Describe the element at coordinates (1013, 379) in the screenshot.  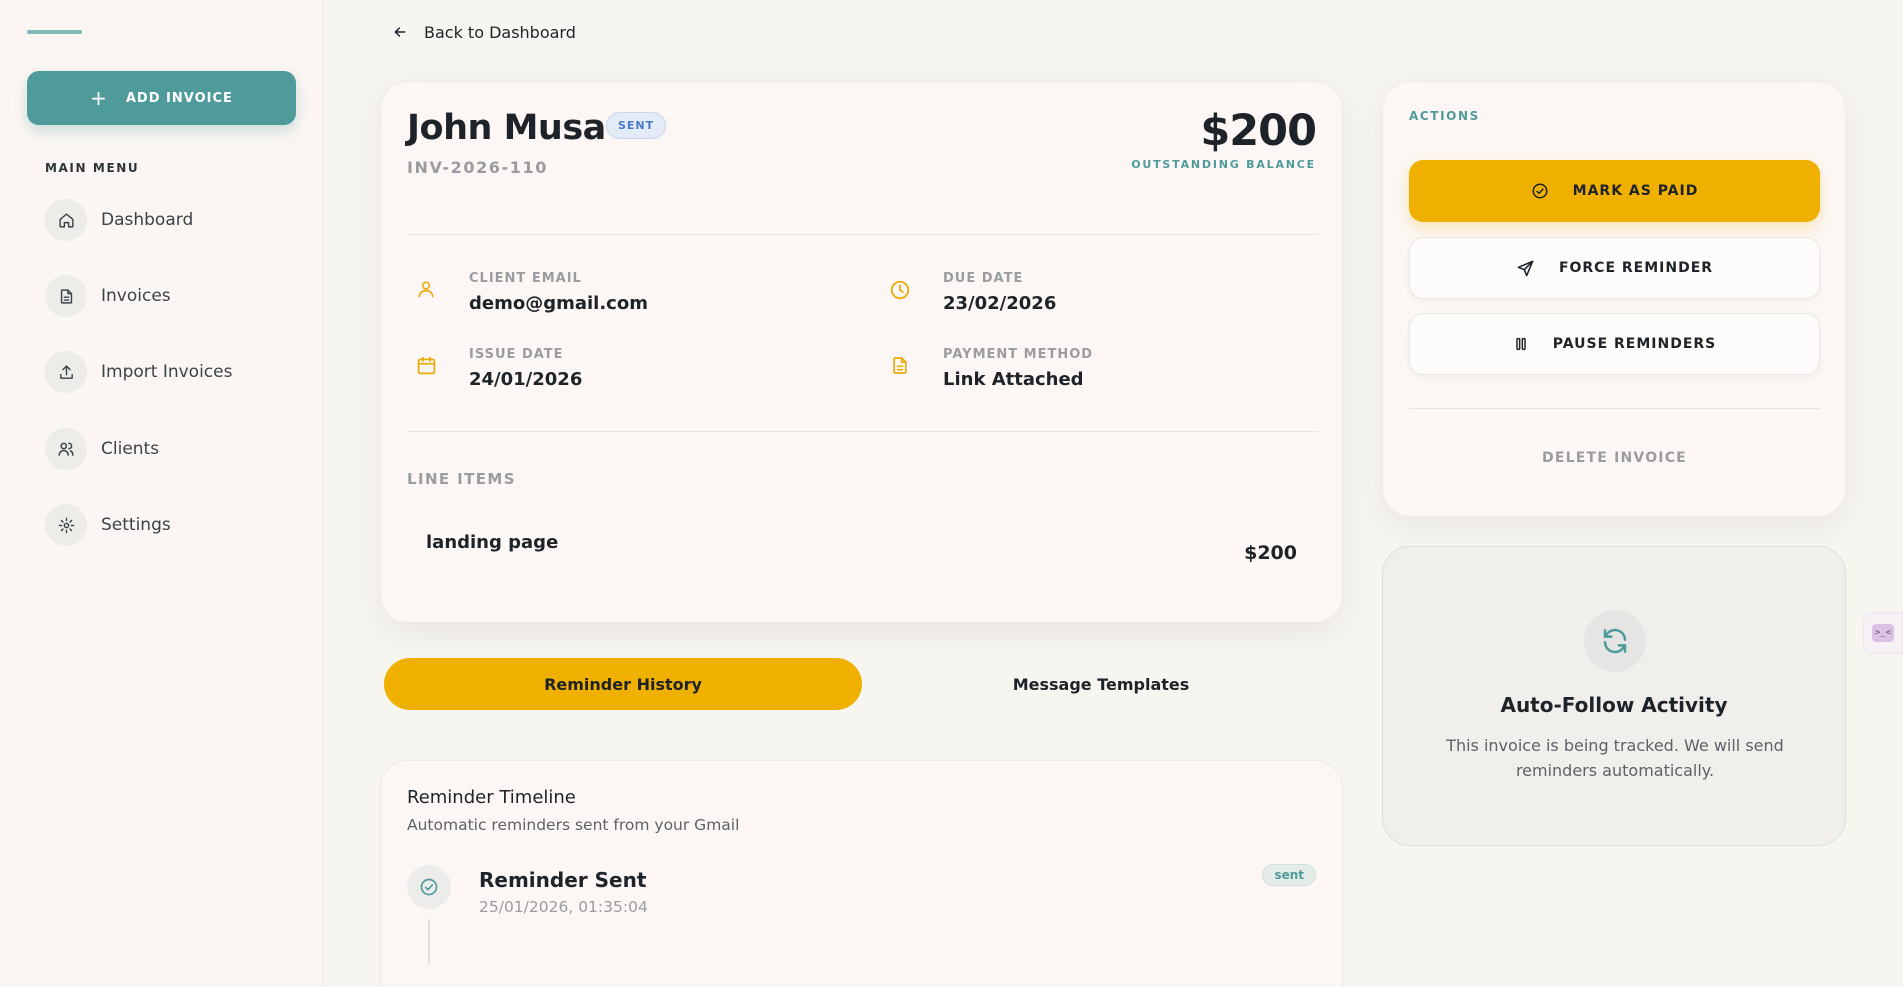
I see `payment-method-value: Link Attached` at that location.